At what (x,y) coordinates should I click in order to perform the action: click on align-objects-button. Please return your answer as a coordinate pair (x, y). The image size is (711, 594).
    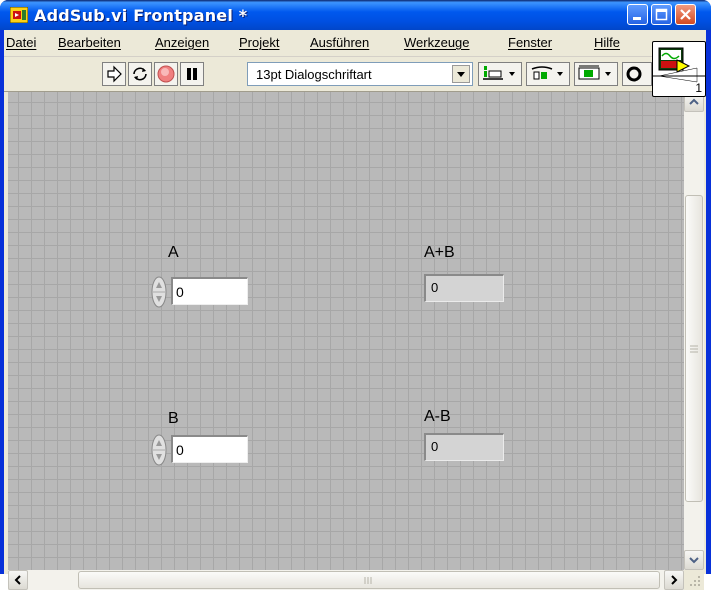
    Looking at the image, I should click on (500, 74).